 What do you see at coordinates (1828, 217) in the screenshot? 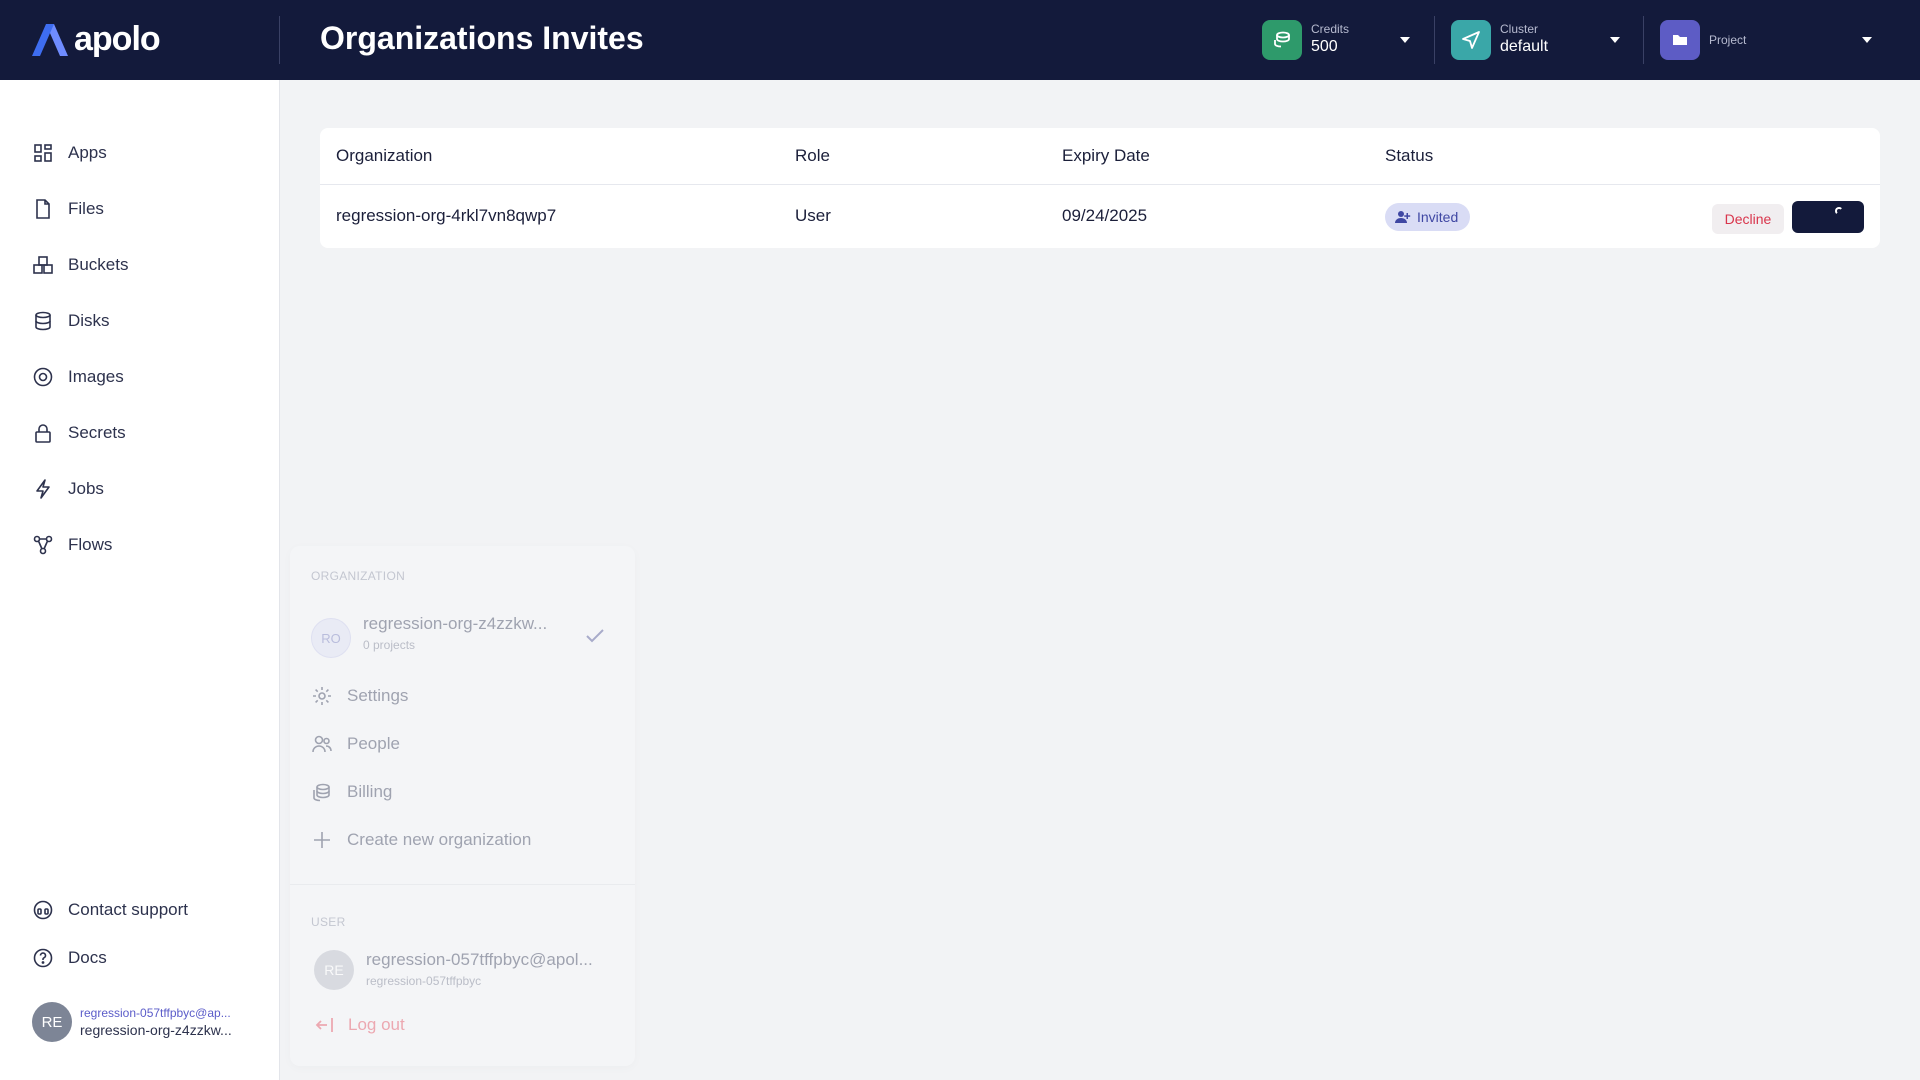
I see `accept-button-loading` at bounding box center [1828, 217].